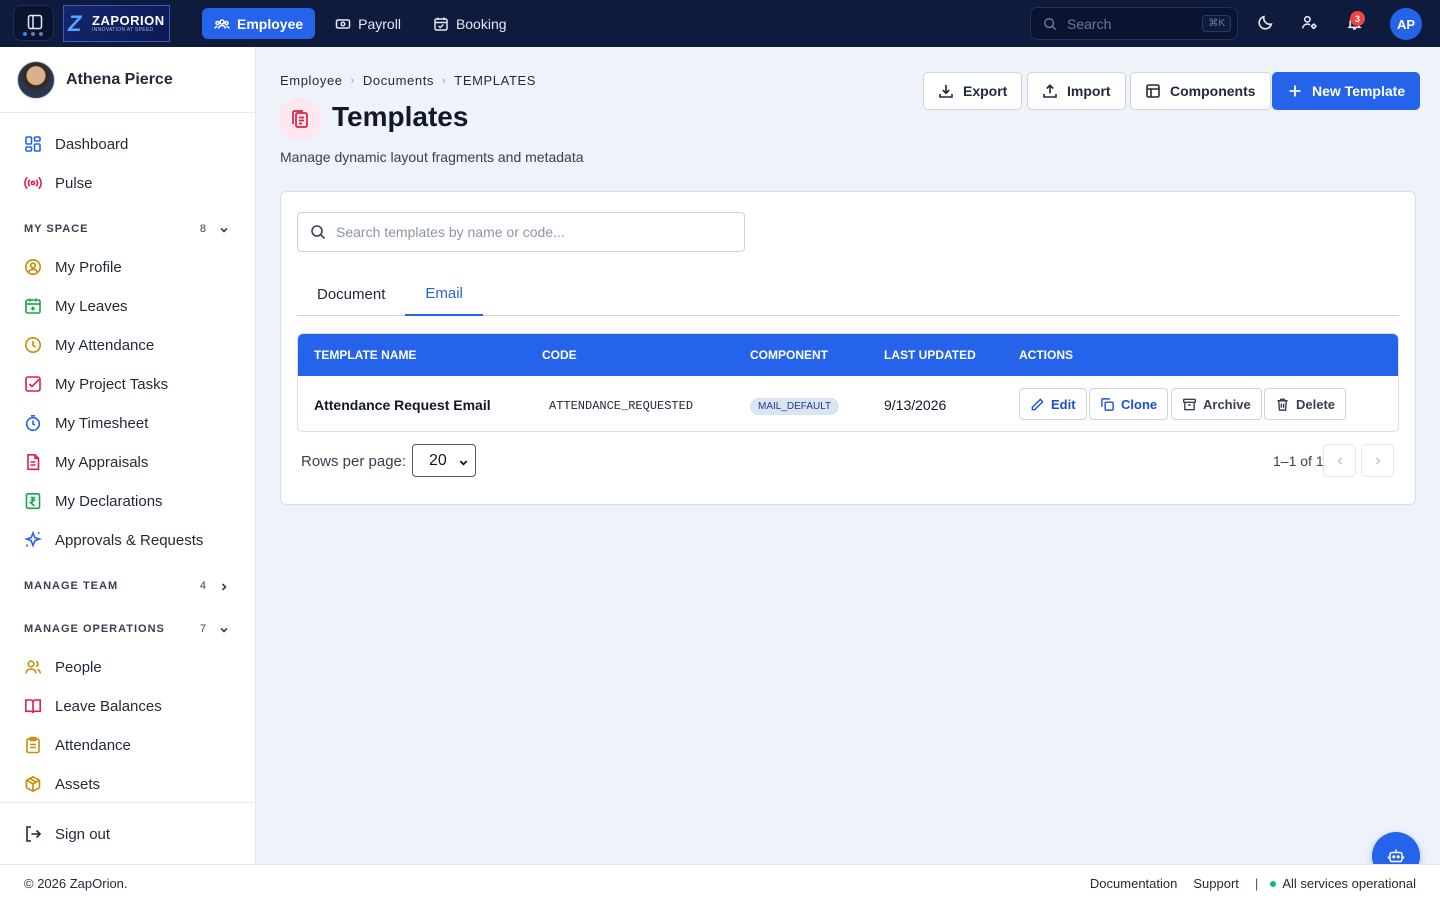  I want to click on sidebar-item-label: Pulse, so click(74, 183).